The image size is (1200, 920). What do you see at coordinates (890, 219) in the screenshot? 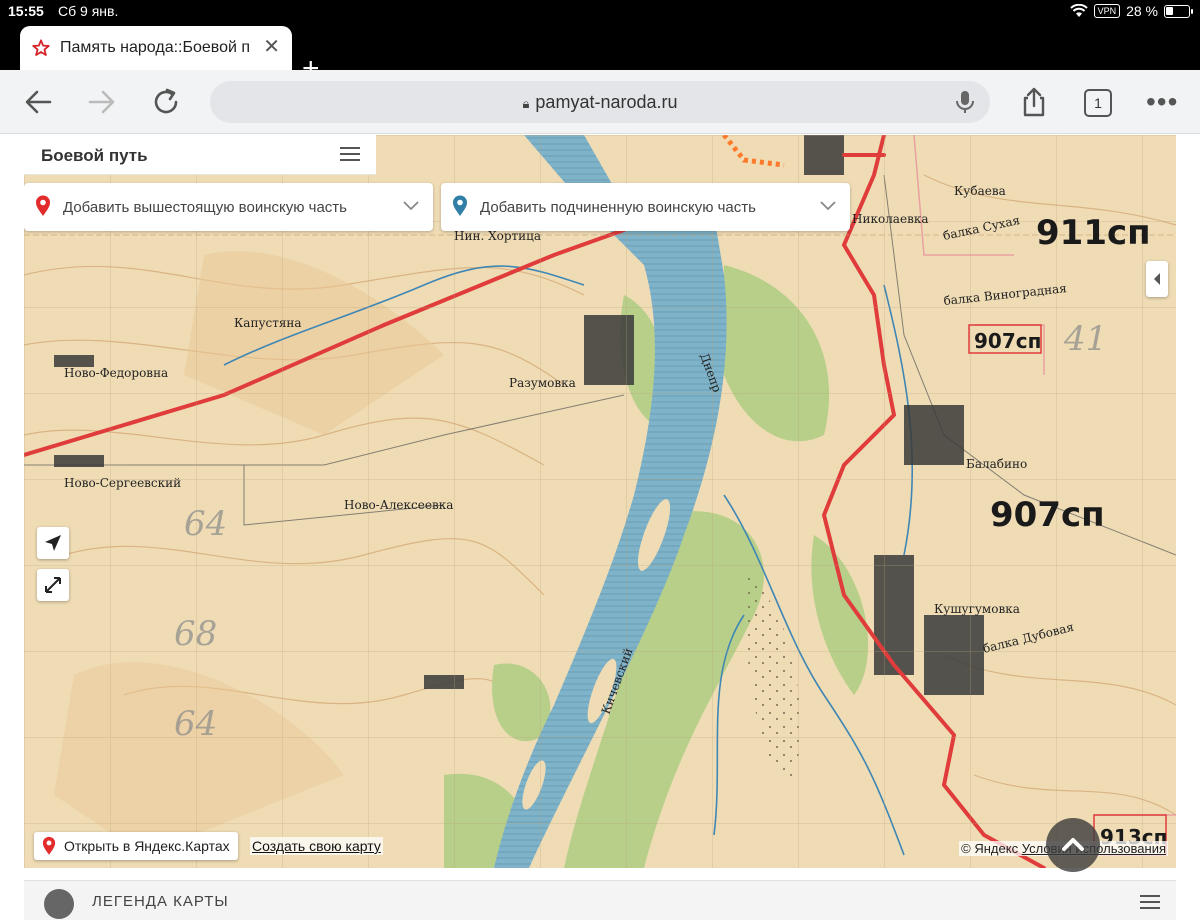
I see `place-label: Николаевка` at bounding box center [890, 219].